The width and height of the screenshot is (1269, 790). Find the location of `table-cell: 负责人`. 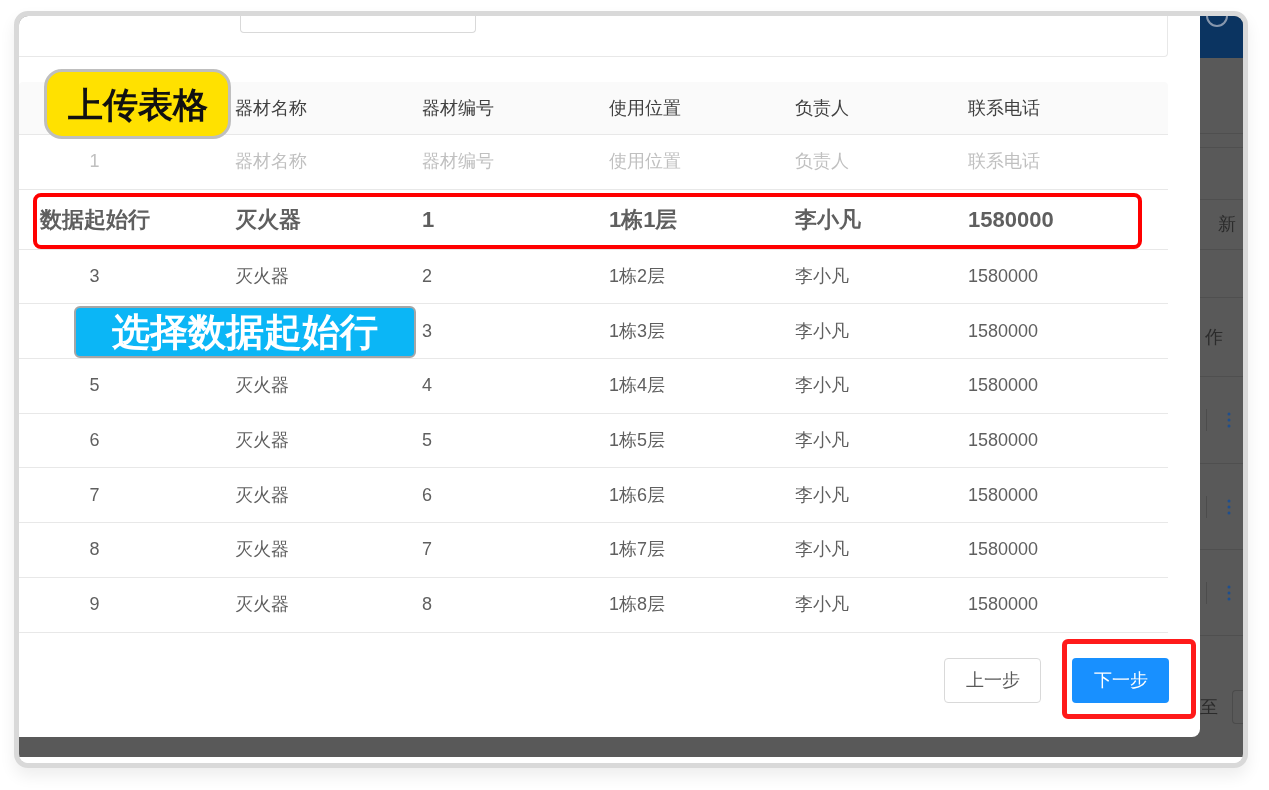

table-cell: 负责人 is located at coordinates (822, 161).